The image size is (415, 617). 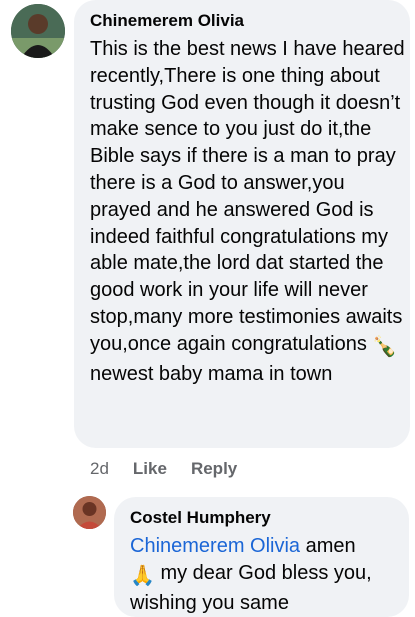 I want to click on like-button: Like, so click(x=150, y=469).